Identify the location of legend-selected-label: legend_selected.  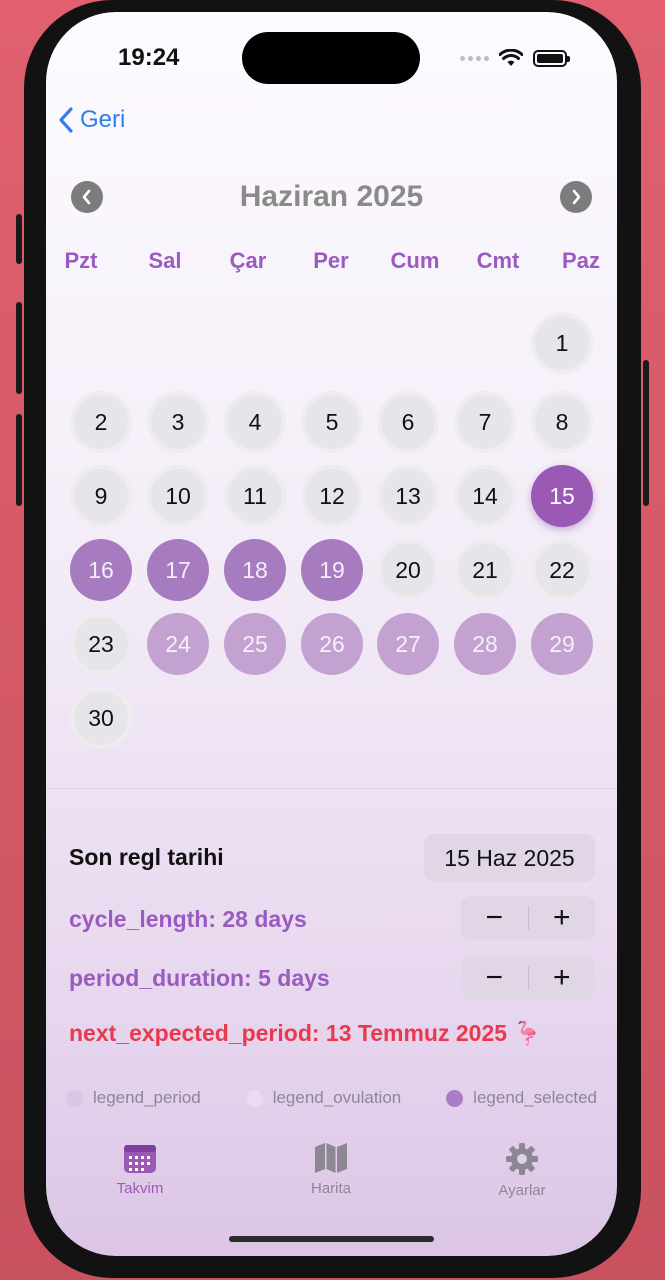
(535, 1097).